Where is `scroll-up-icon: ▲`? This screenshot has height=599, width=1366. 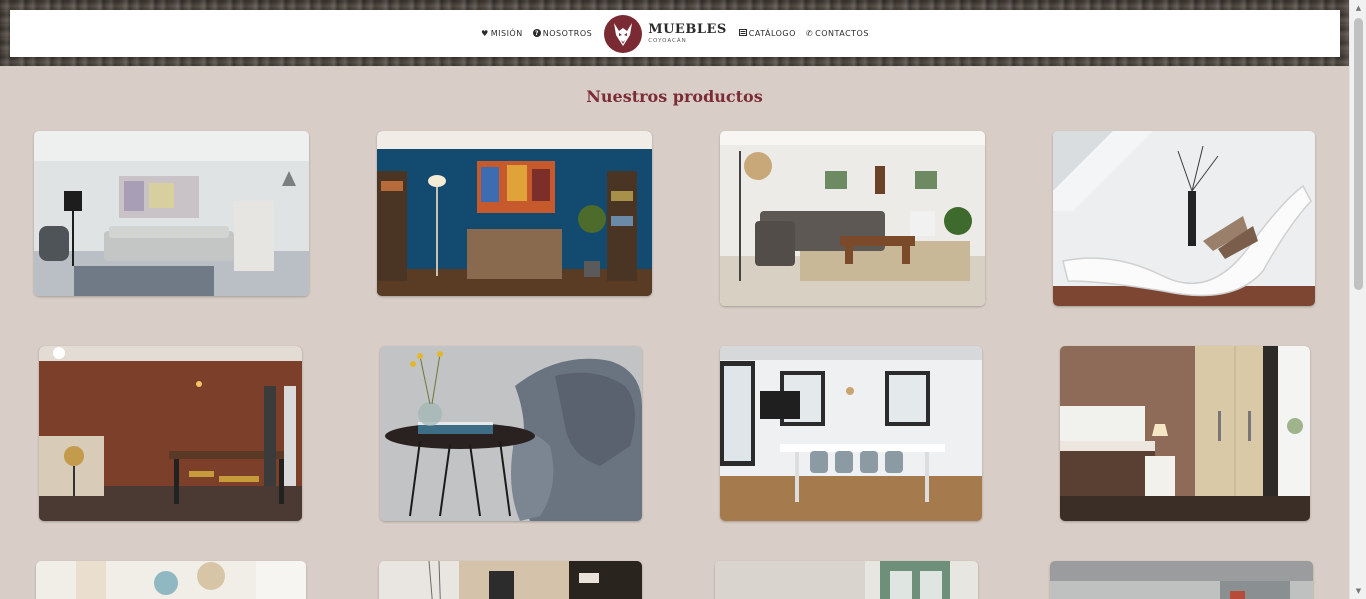 scroll-up-icon: ▲ is located at coordinates (1358, 8).